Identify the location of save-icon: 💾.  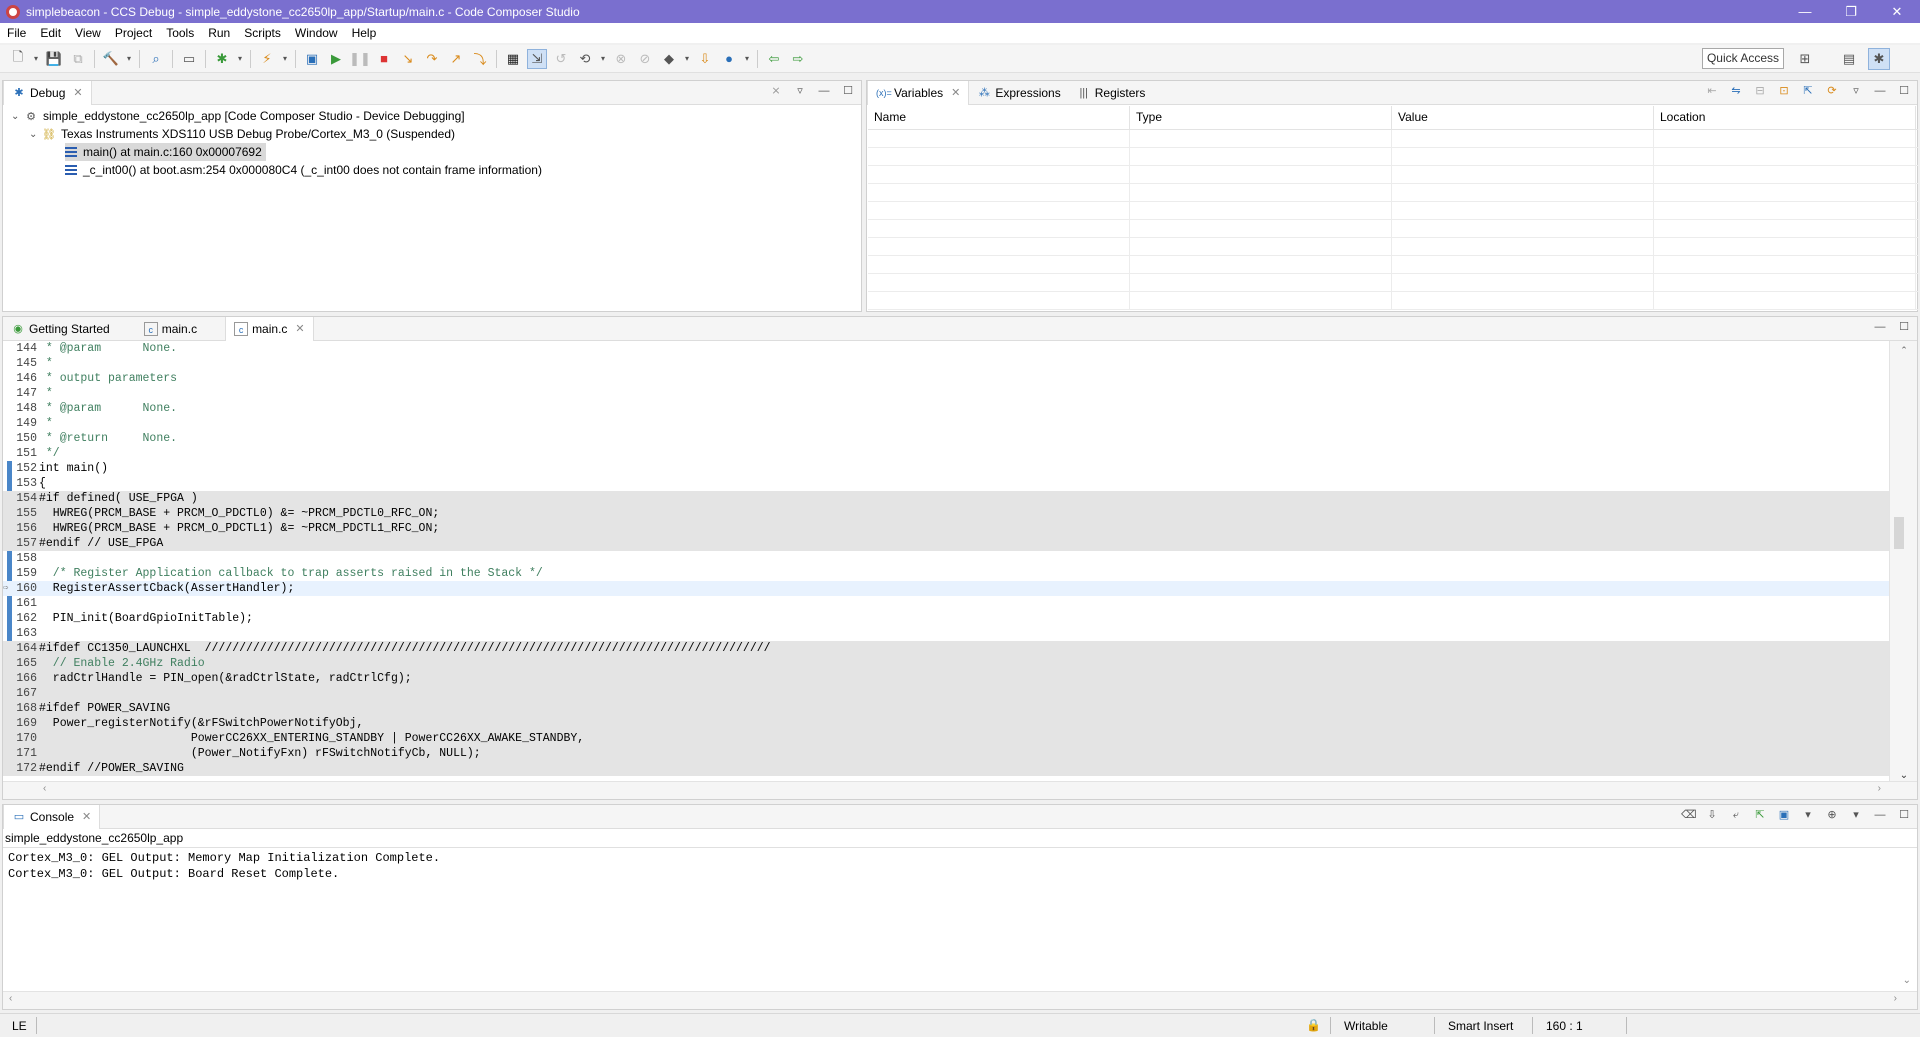
(54, 59).